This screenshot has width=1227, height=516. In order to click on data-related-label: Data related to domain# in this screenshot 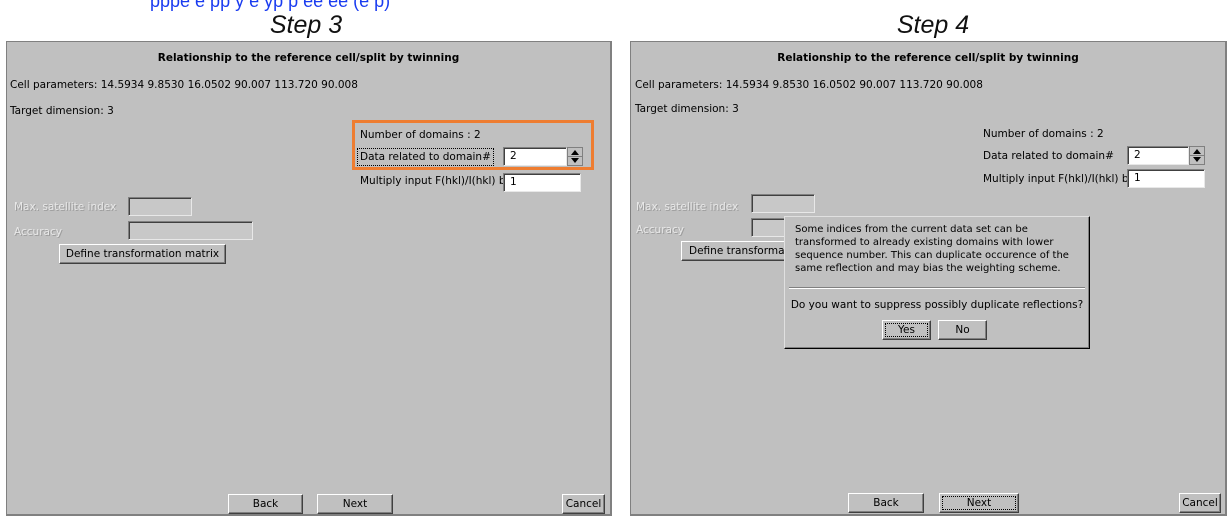, I will do `click(1048, 156)`.